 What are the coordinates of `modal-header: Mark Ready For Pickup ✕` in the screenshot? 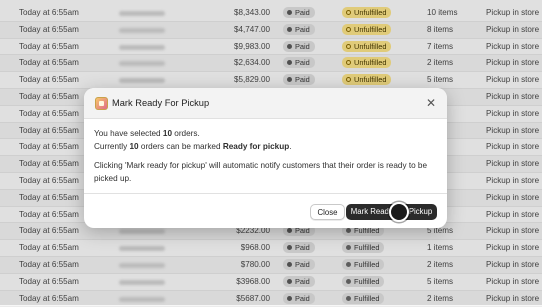 It's located at (265, 103).